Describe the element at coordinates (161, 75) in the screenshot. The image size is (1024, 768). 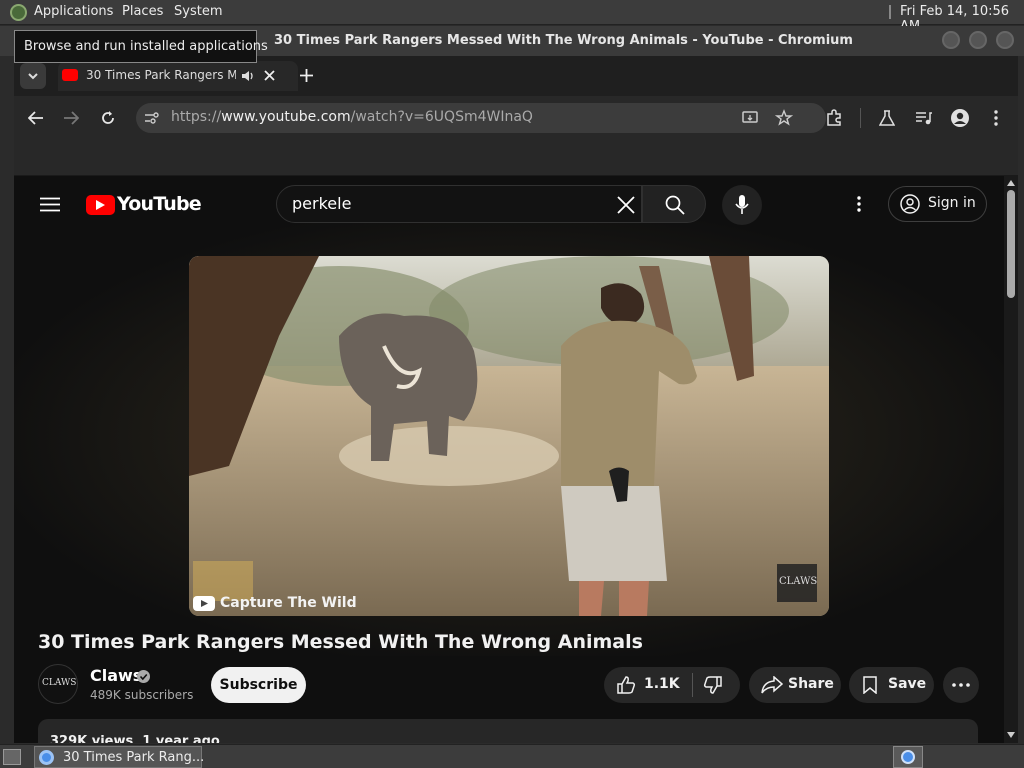
I see `tab-title: 30 Times Park Rangers Me` at that location.